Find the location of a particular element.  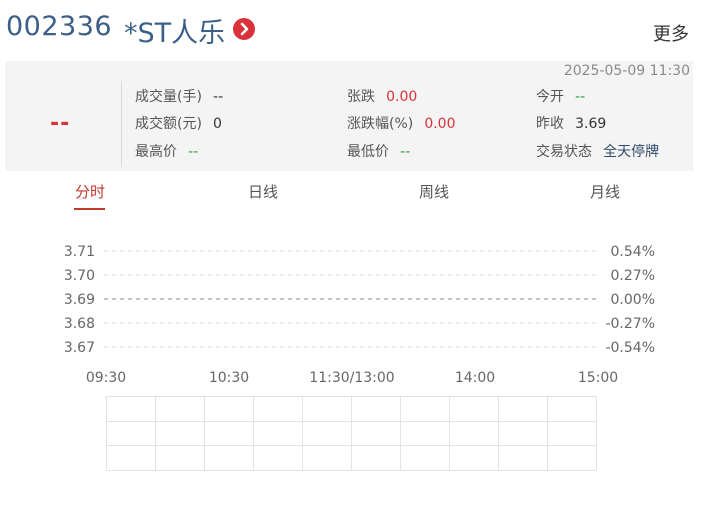

pct-tick-label: 0.27% is located at coordinates (633, 276).